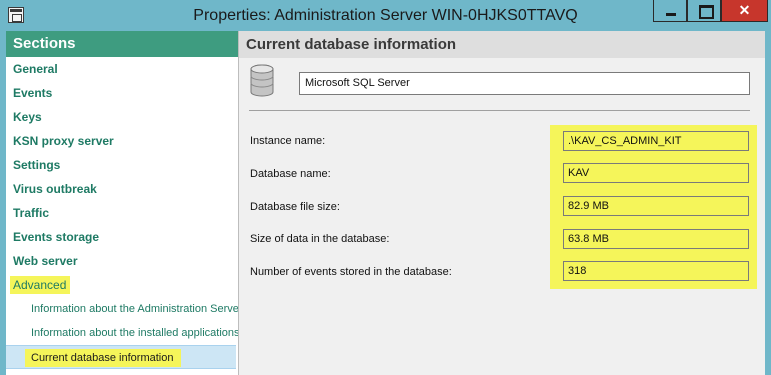 Image resolution: width=771 pixels, height=375 pixels. I want to click on instance-name-field: .\KAV_CS_ADMIN_KIT, so click(656, 141).